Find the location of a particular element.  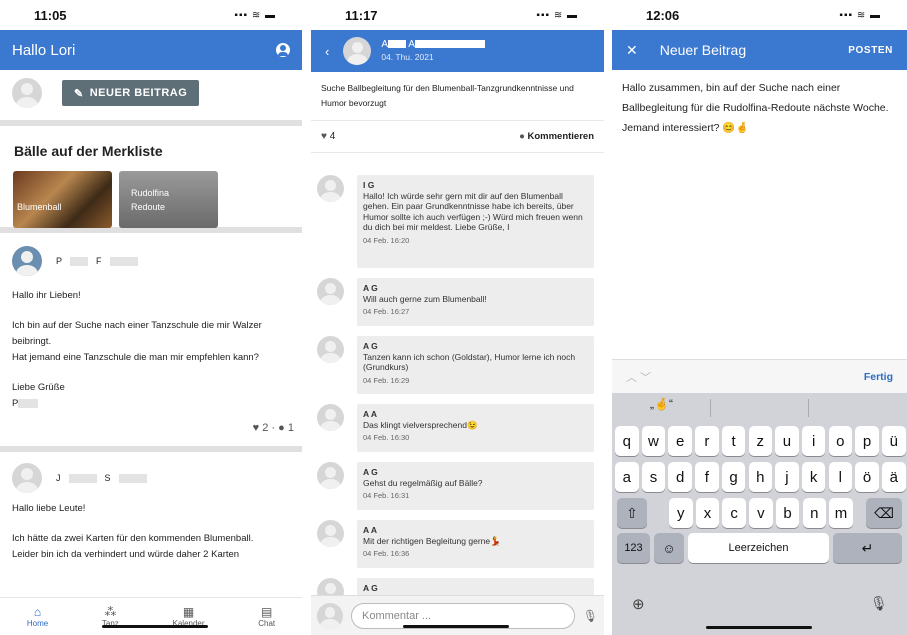

post-actions: ♥ 4 ● Kommentieren is located at coordinates (457, 137).